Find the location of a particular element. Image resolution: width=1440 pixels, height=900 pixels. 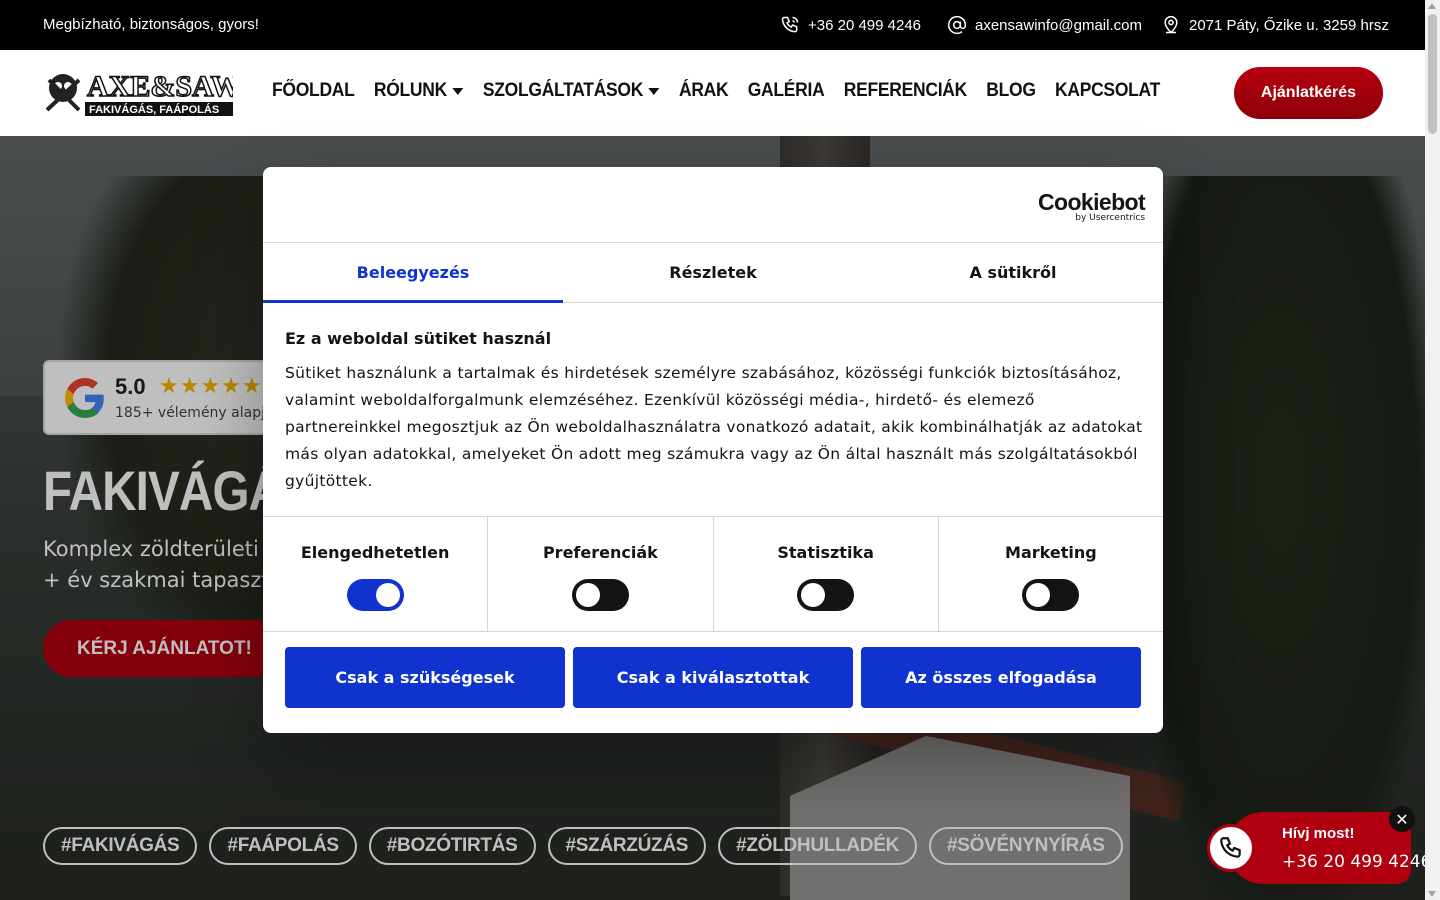

call-now-widget: Hívj most! +36 20 499 4246 ✕ is located at coordinates (1319, 845).